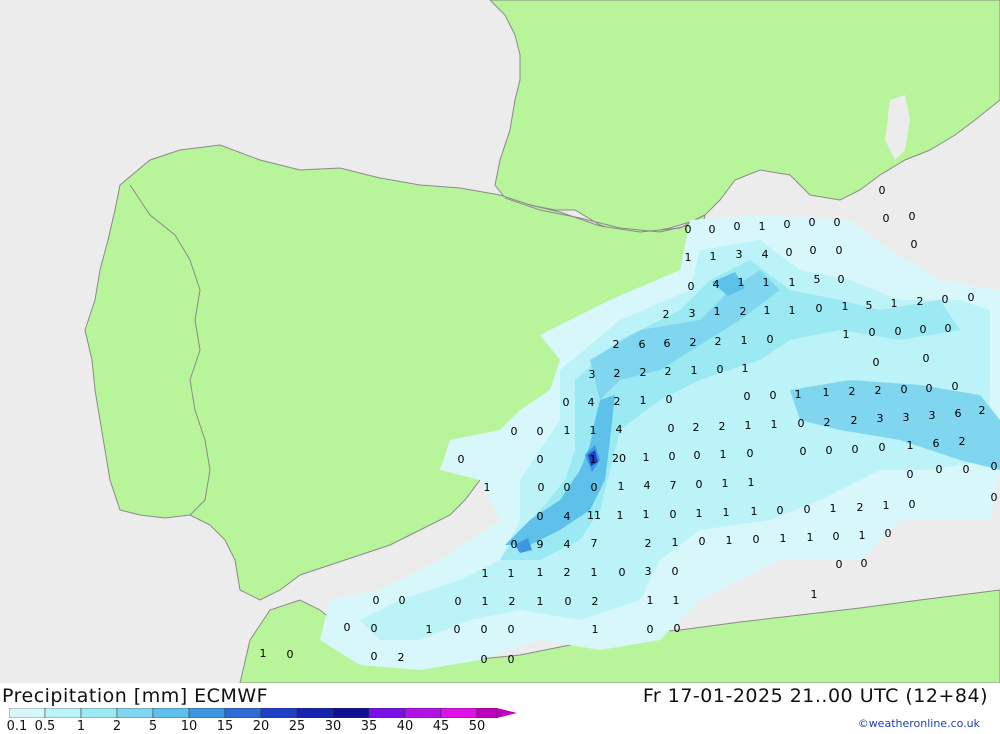 Image resolution: width=1000 pixels, height=734 pixels. What do you see at coordinates (189, 726) in the screenshot?
I see `legend-label: 10` at bounding box center [189, 726].